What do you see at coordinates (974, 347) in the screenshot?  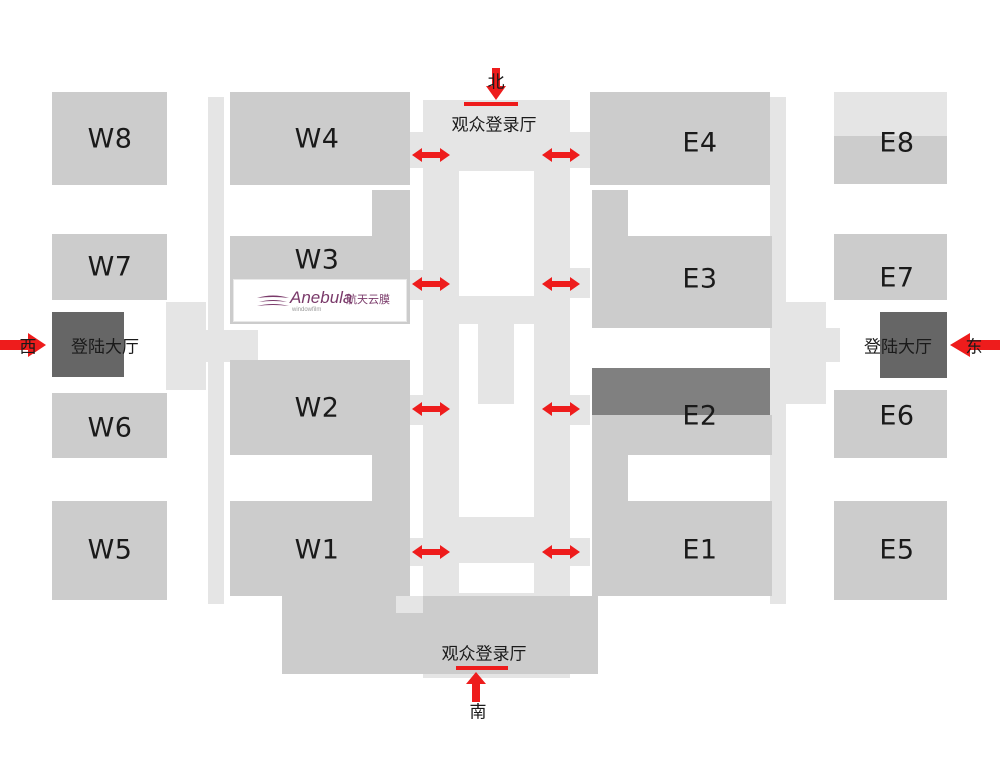 I see `direction-east-label: 东` at bounding box center [974, 347].